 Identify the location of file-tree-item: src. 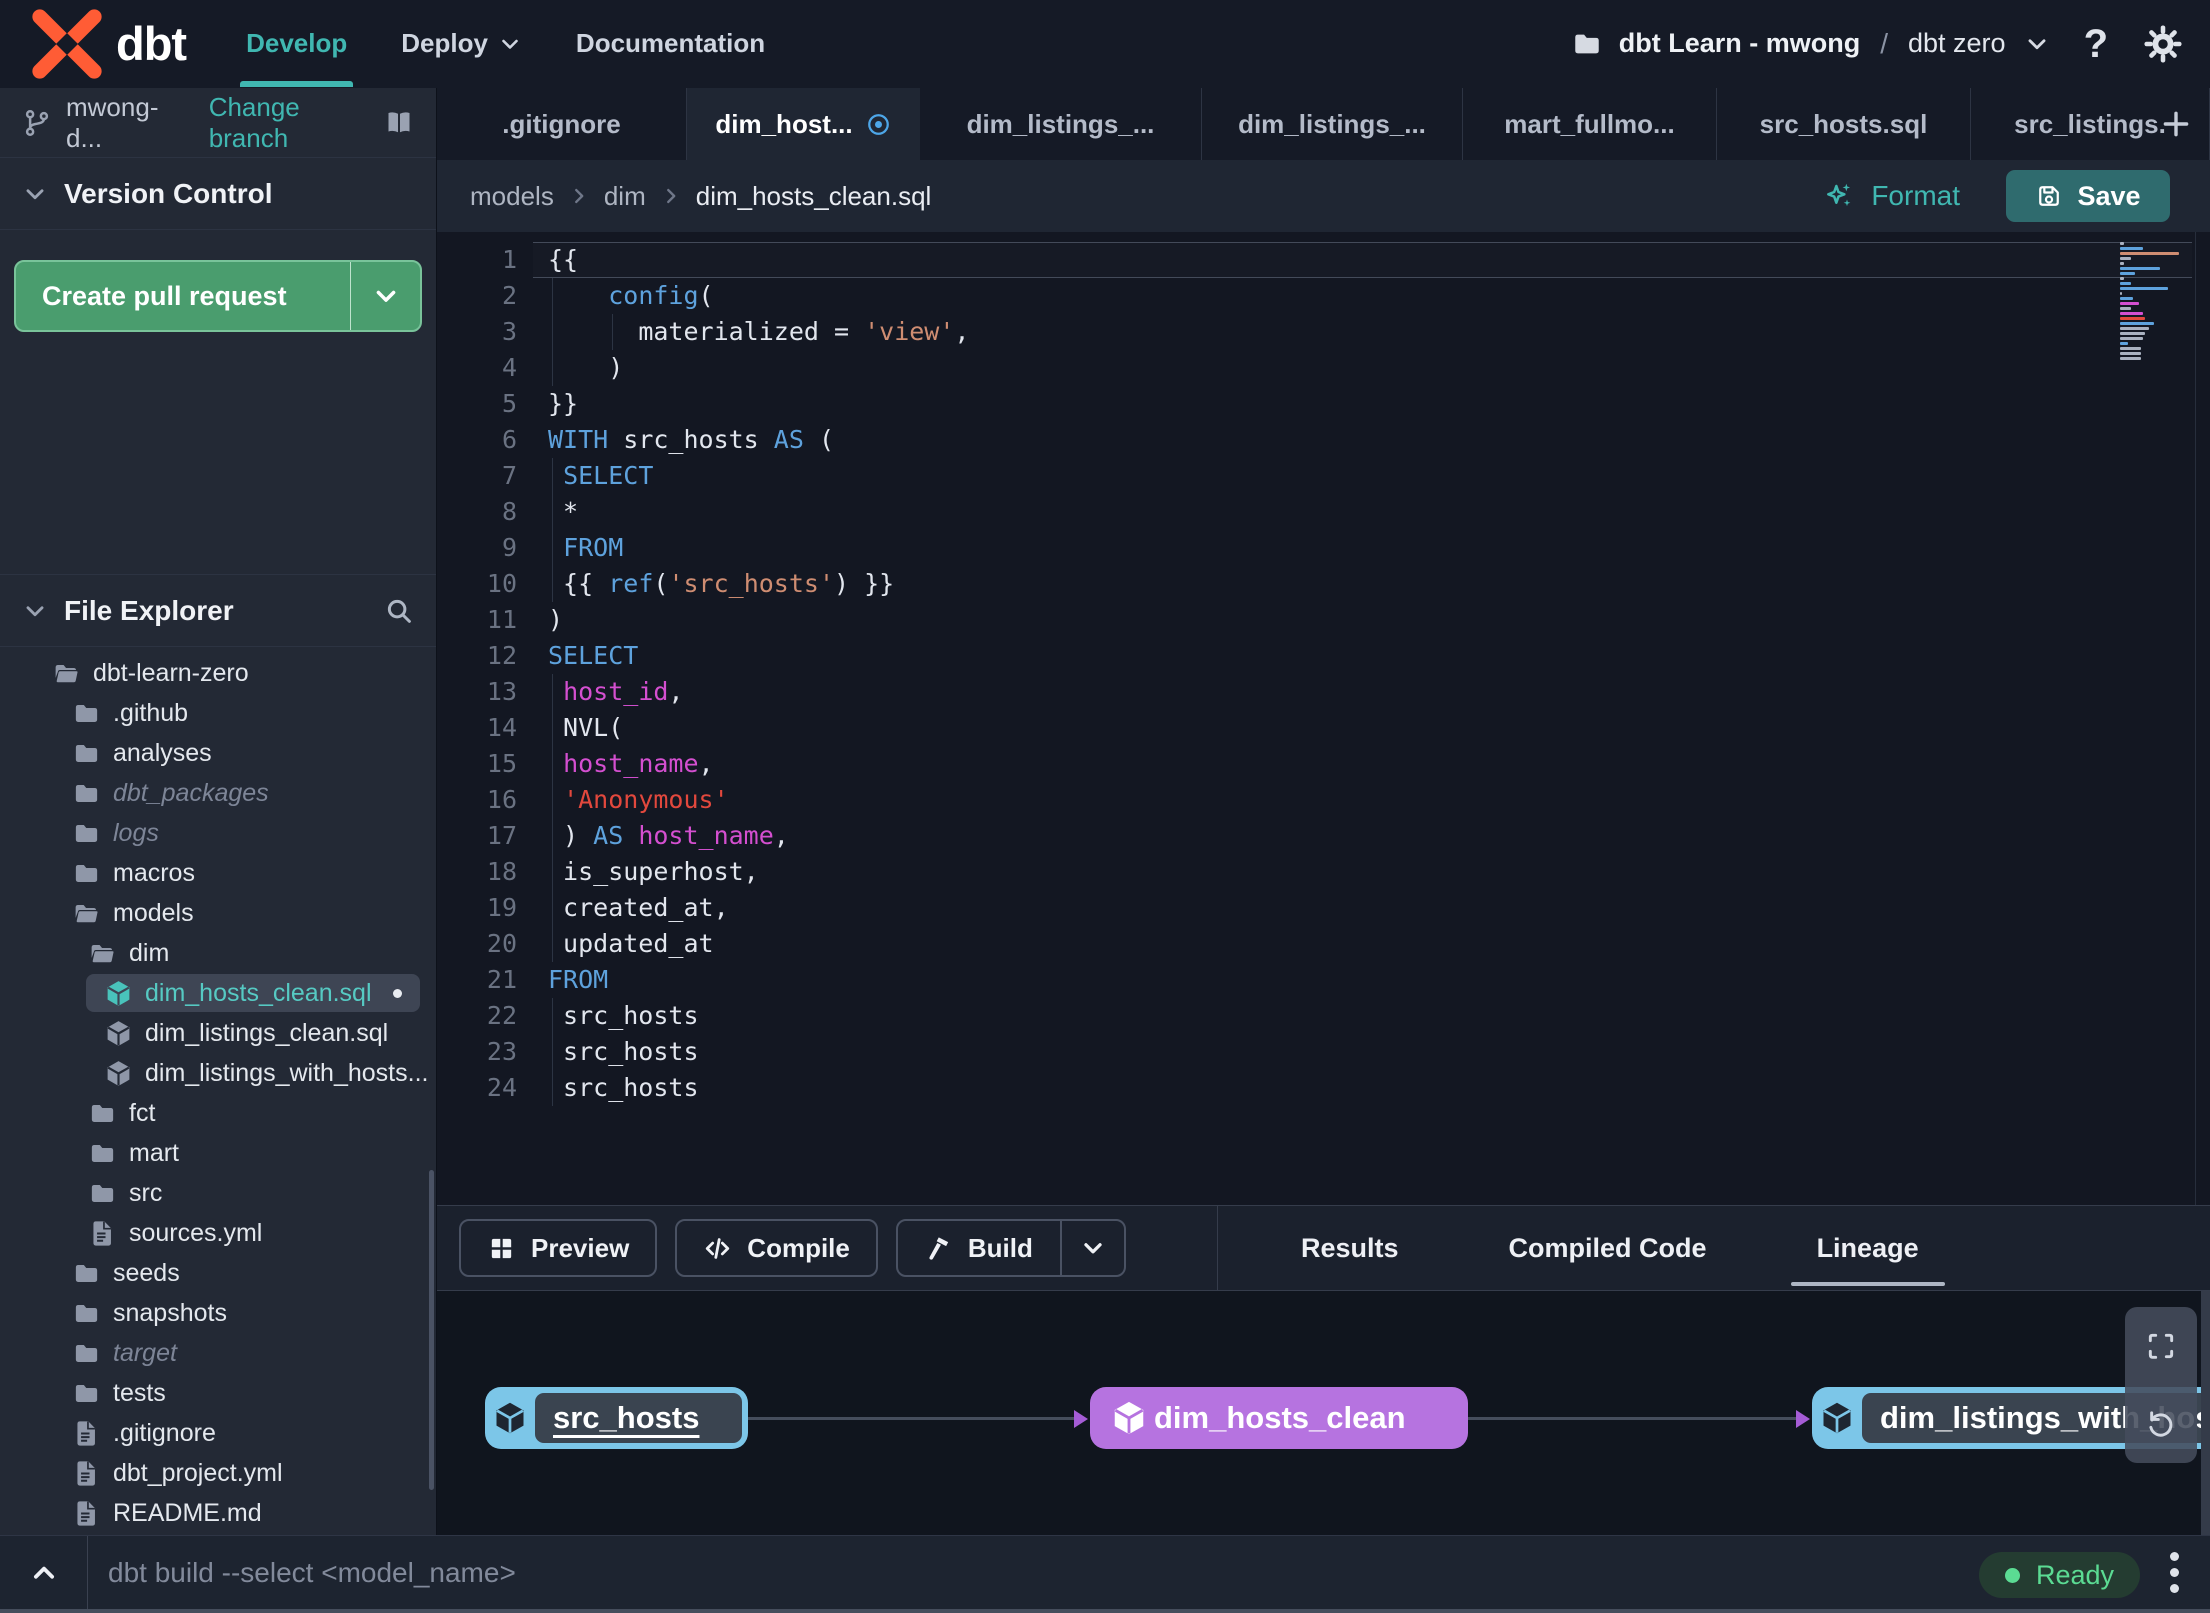
(218, 1193).